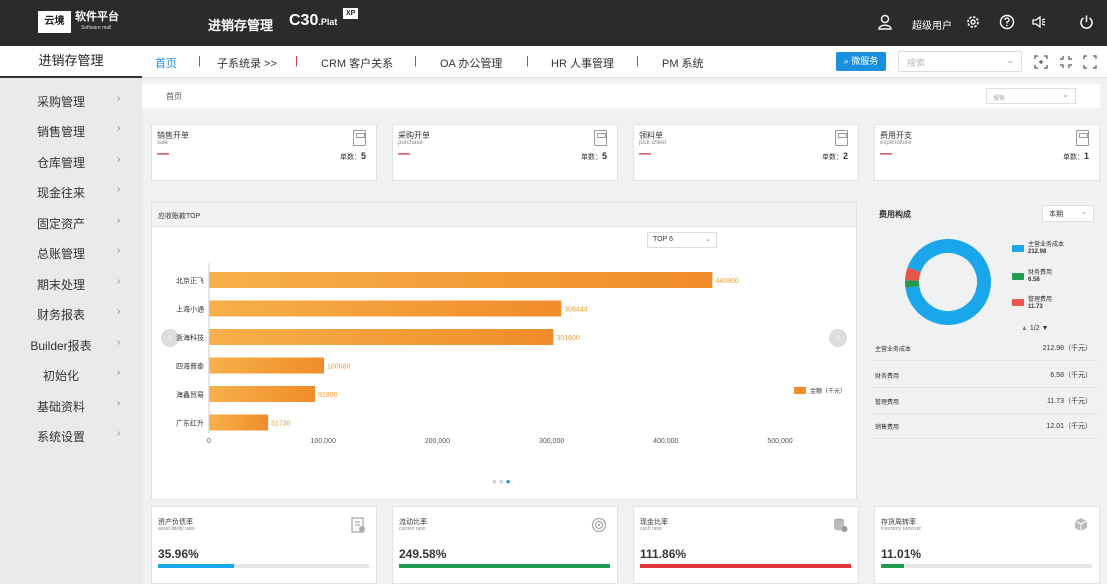 The image size is (1107, 584). I want to click on expense-row-name: 财务费用, so click(887, 377).